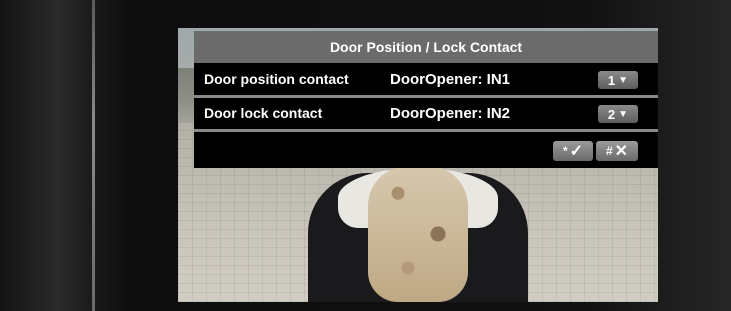 This screenshot has height=311, width=731. What do you see at coordinates (611, 114) in the screenshot?
I see `select-value: 2` at bounding box center [611, 114].